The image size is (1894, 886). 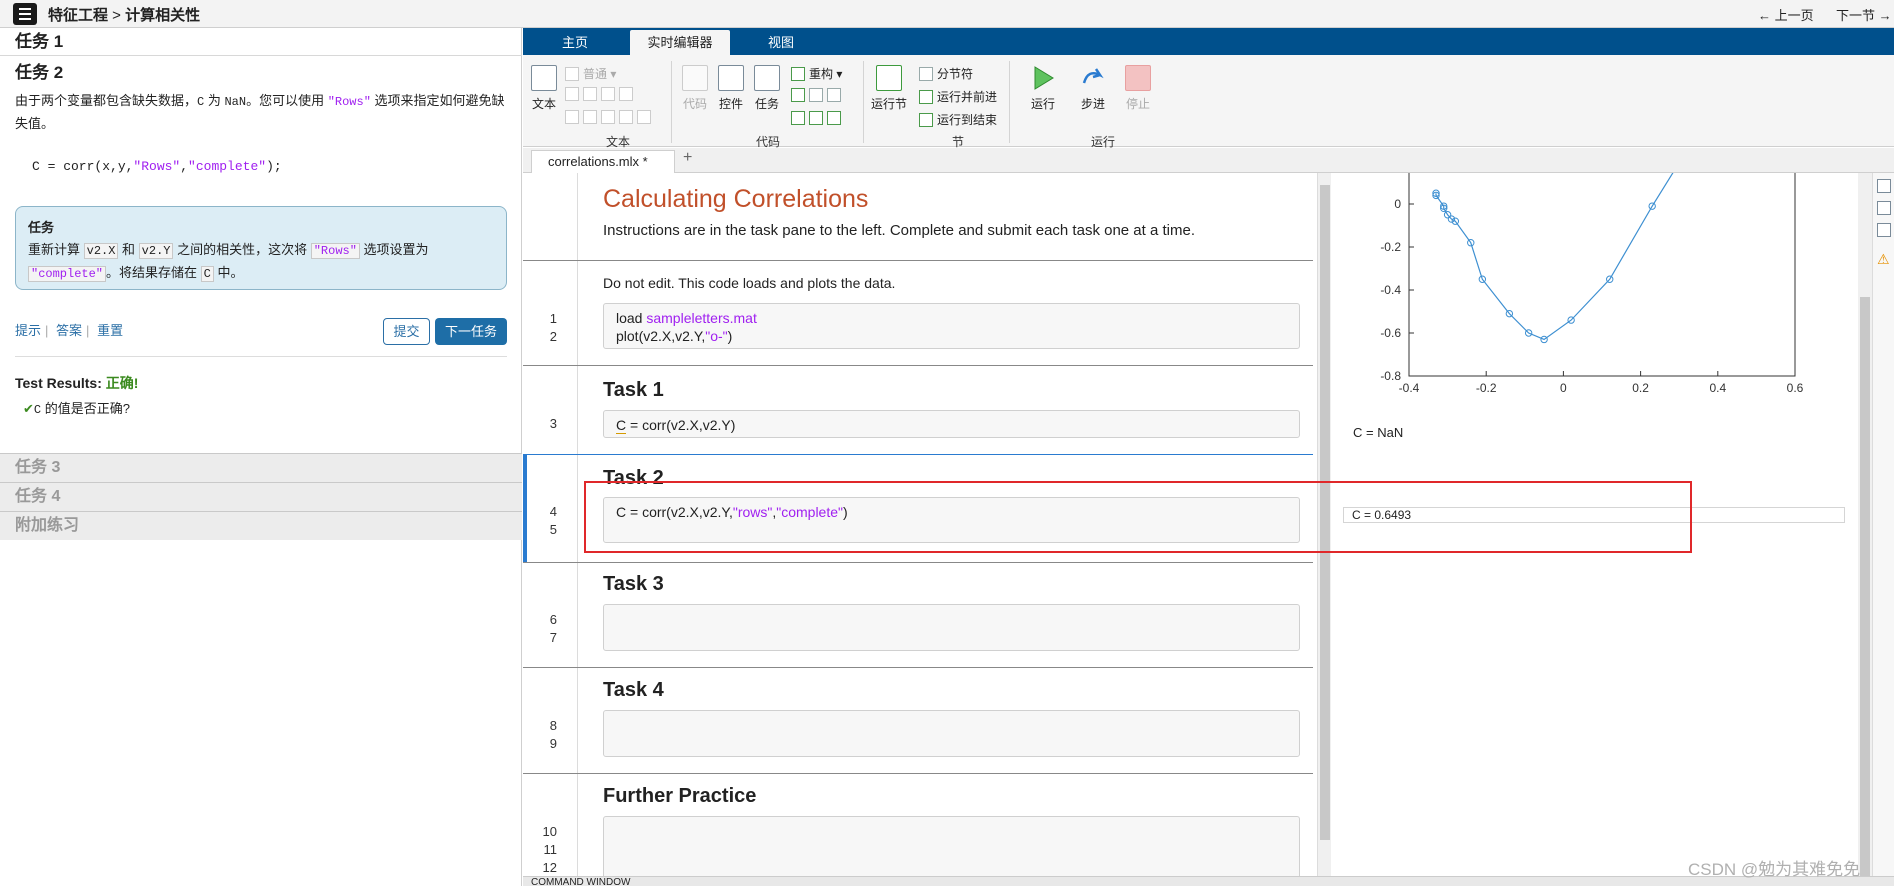 I want to click on output-scrollbar, so click(x=1865, y=529).